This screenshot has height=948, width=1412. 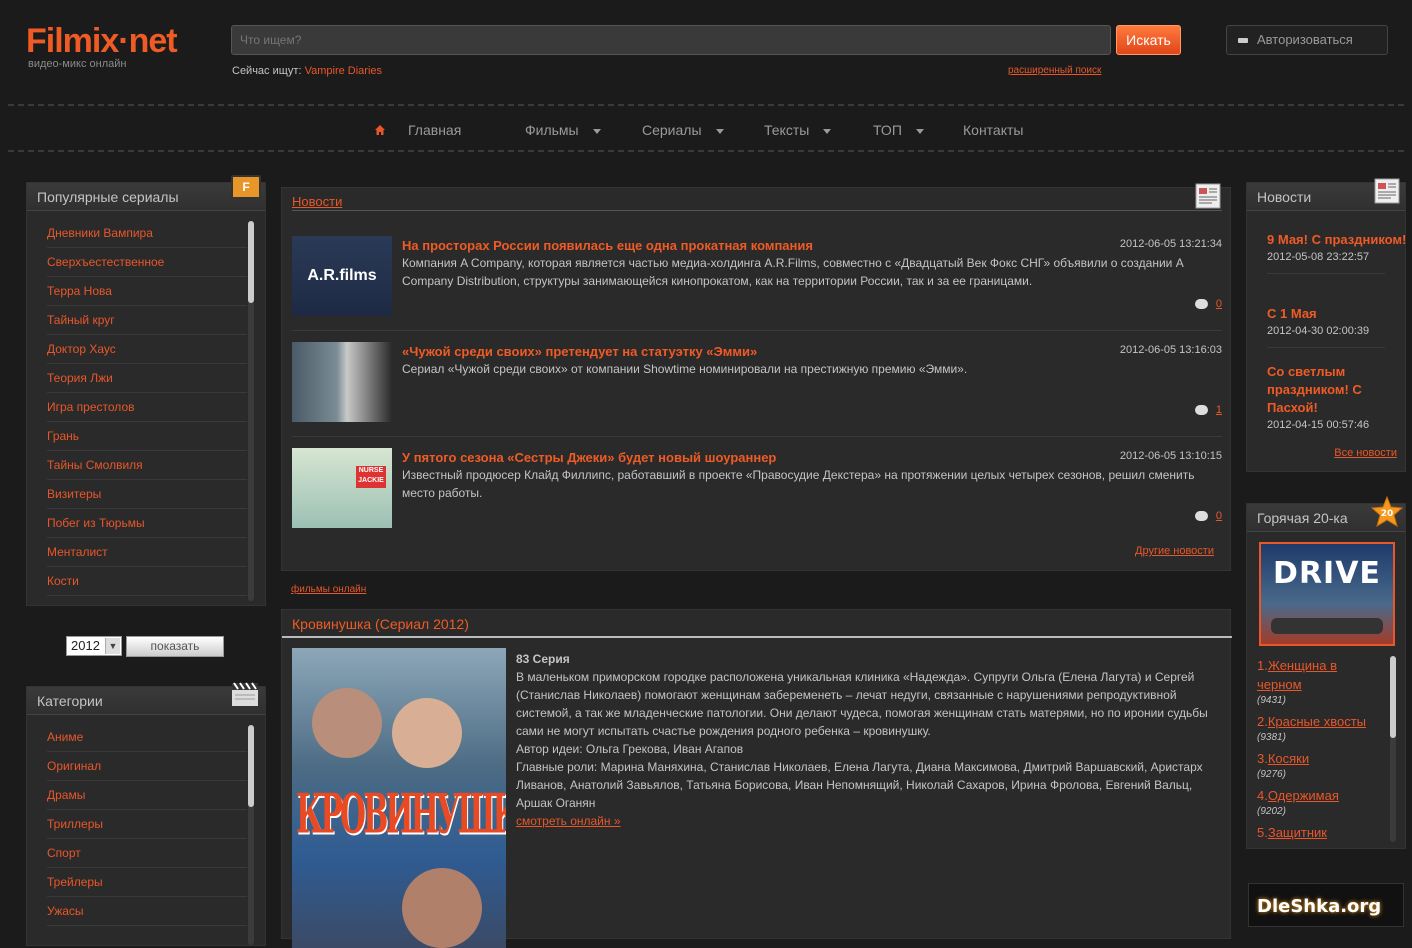 I want to click on hot-item-title: Защитник, so click(x=1297, y=832).